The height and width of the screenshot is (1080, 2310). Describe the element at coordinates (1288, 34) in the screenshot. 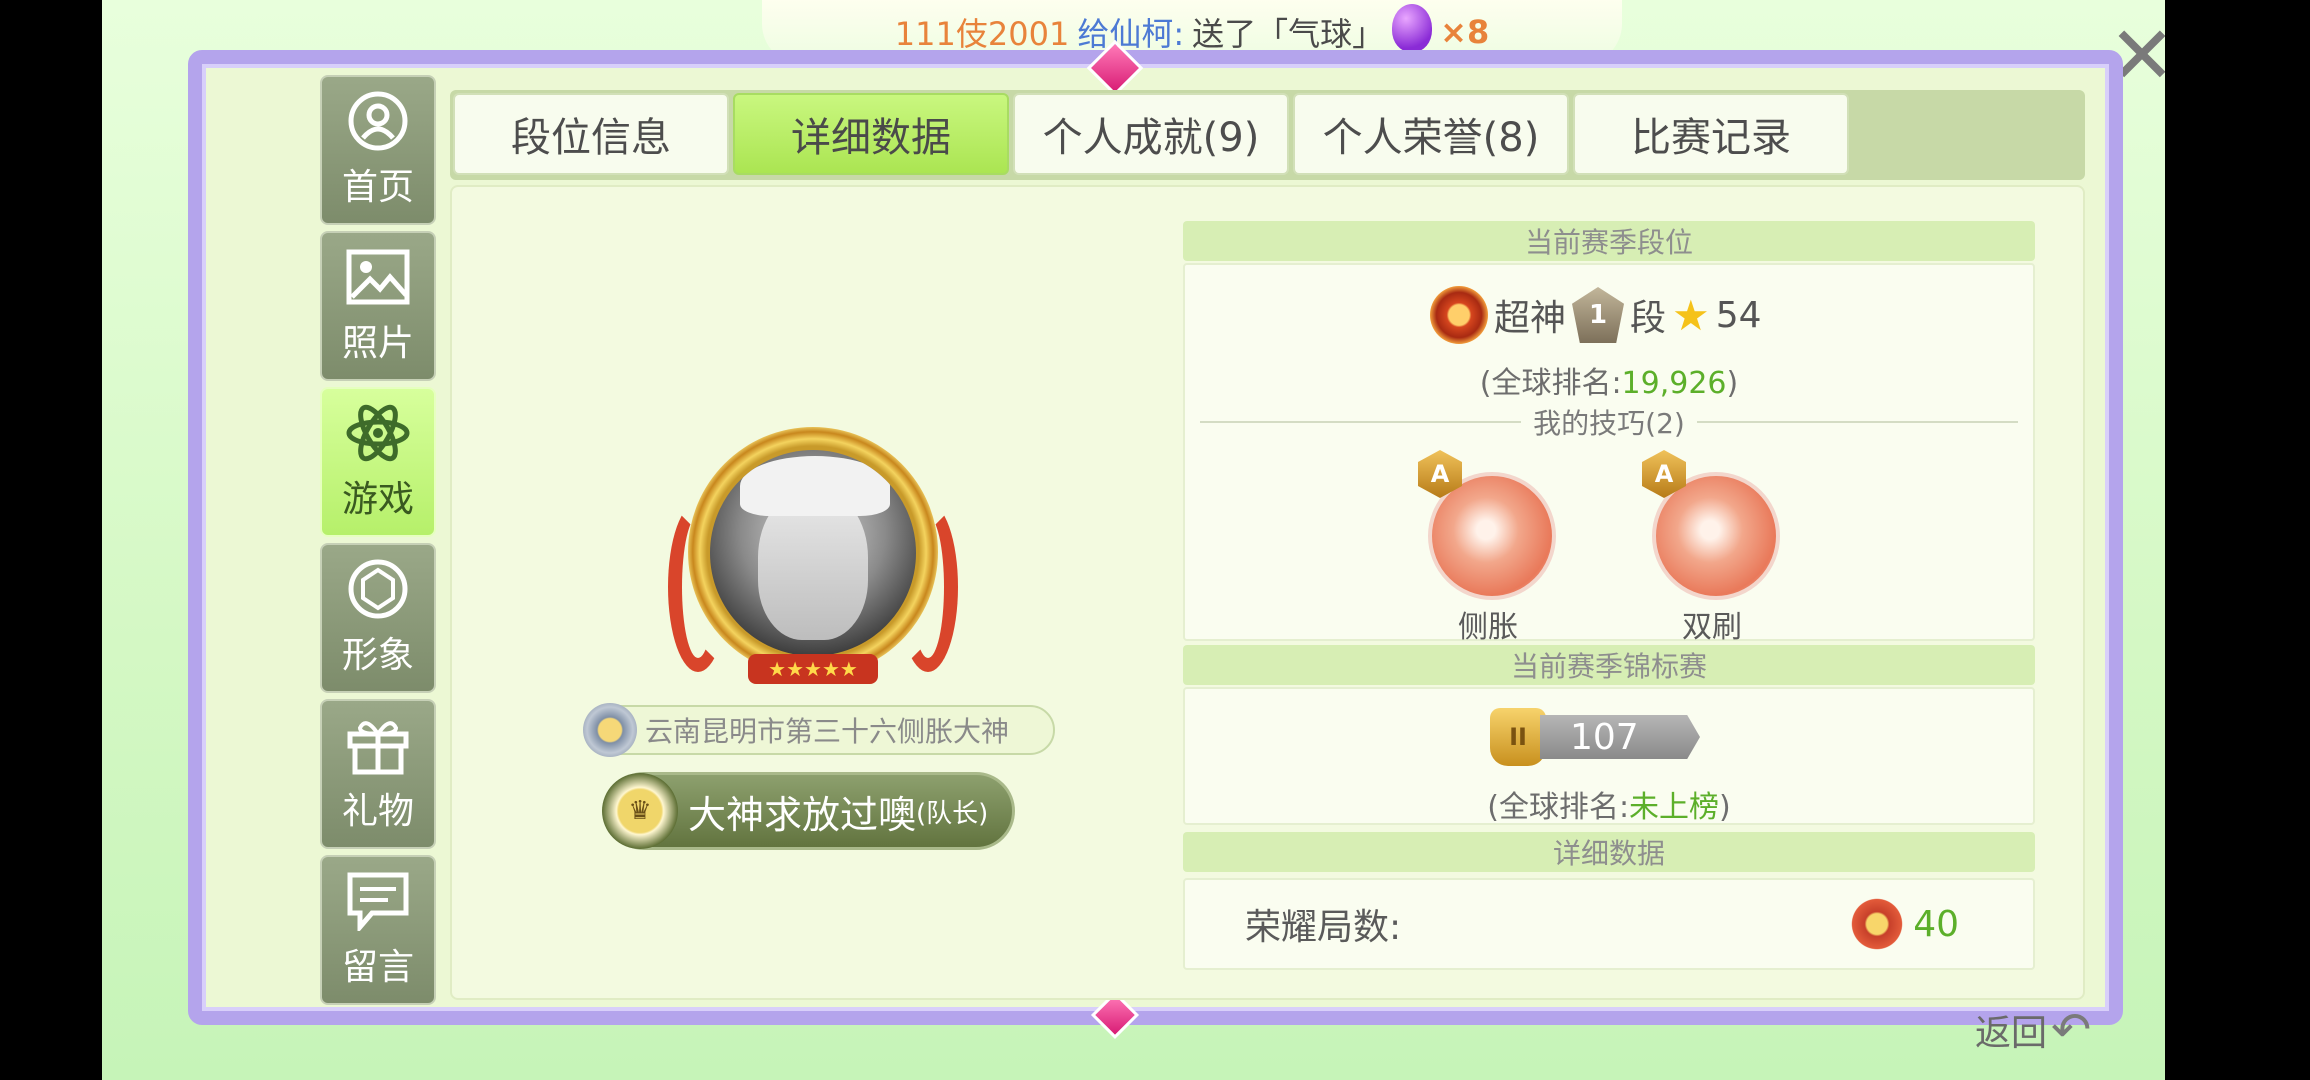

I see `broadcast-action: 送了「气球」` at that location.